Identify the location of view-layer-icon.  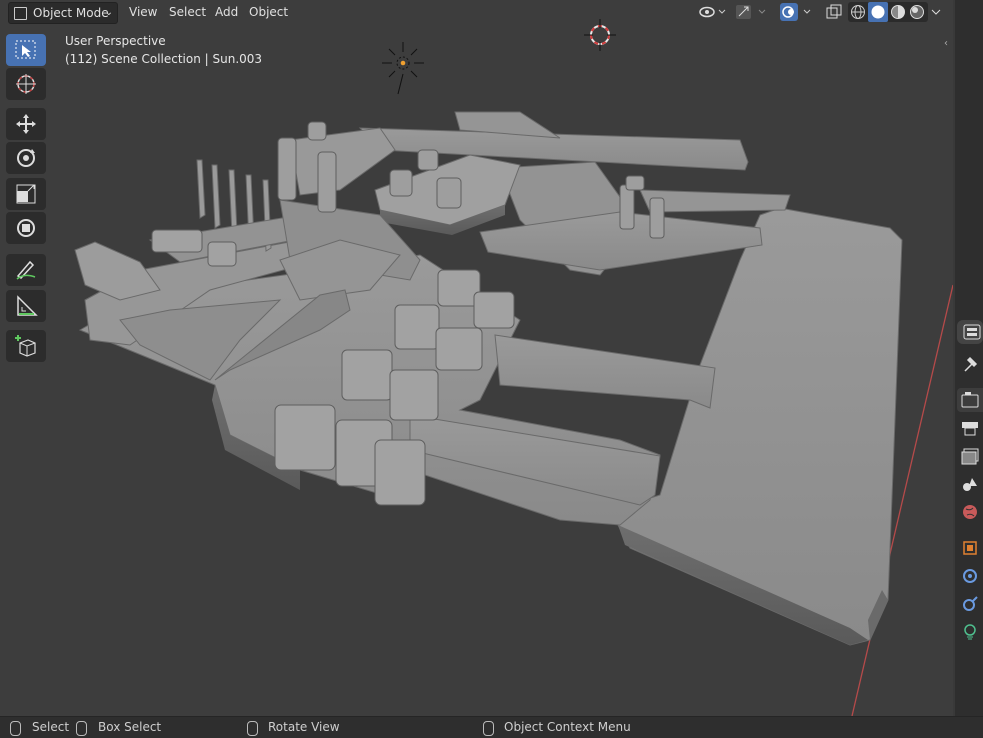
(970, 456).